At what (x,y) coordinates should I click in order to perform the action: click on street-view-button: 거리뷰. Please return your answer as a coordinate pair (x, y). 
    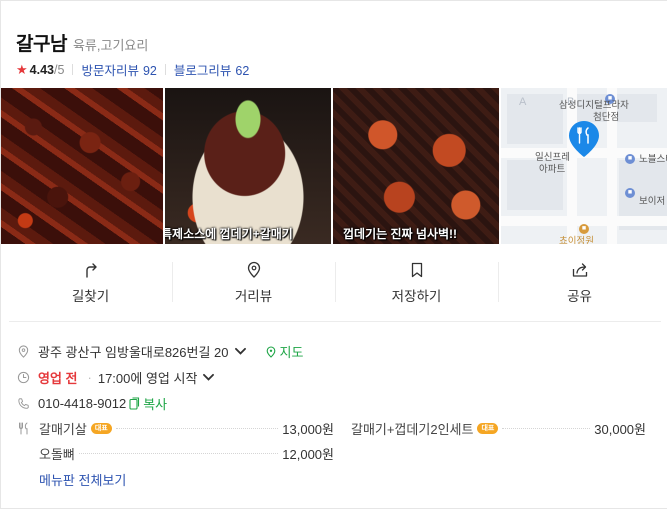
    Looking at the image, I should click on (253, 282).